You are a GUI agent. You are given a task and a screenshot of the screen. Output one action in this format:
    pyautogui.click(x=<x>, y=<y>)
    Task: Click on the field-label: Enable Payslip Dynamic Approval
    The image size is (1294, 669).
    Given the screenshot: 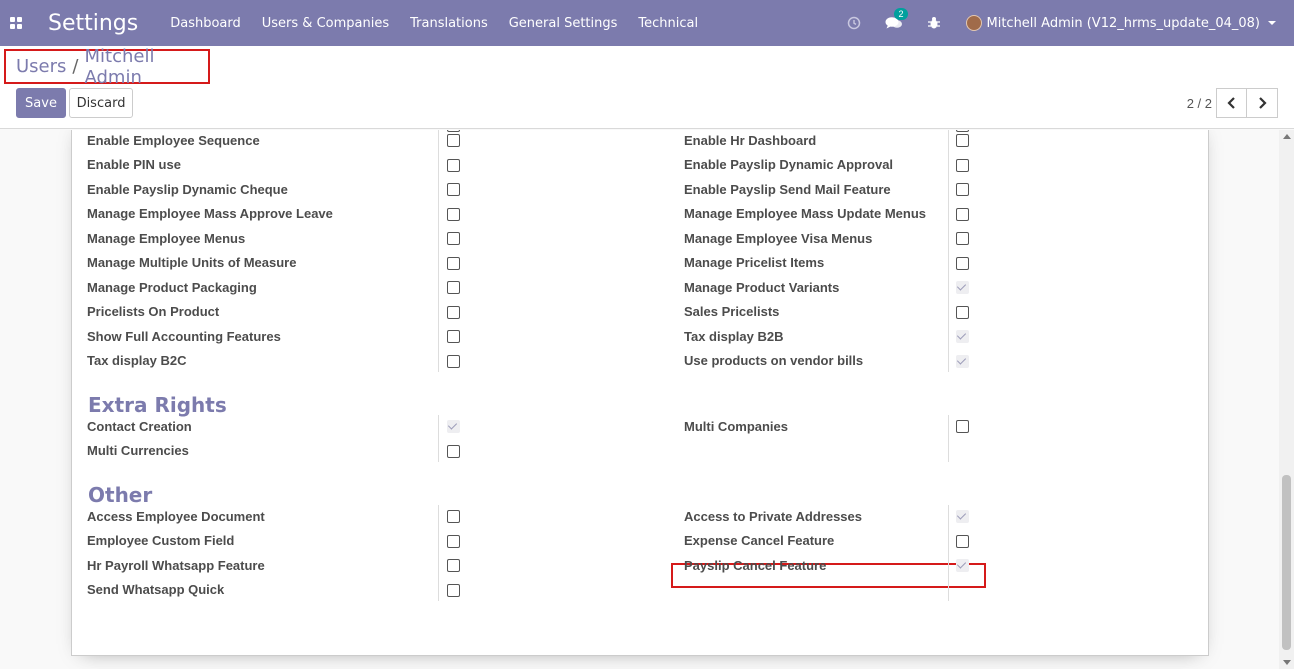 What is the action you would take?
    pyautogui.click(x=789, y=164)
    